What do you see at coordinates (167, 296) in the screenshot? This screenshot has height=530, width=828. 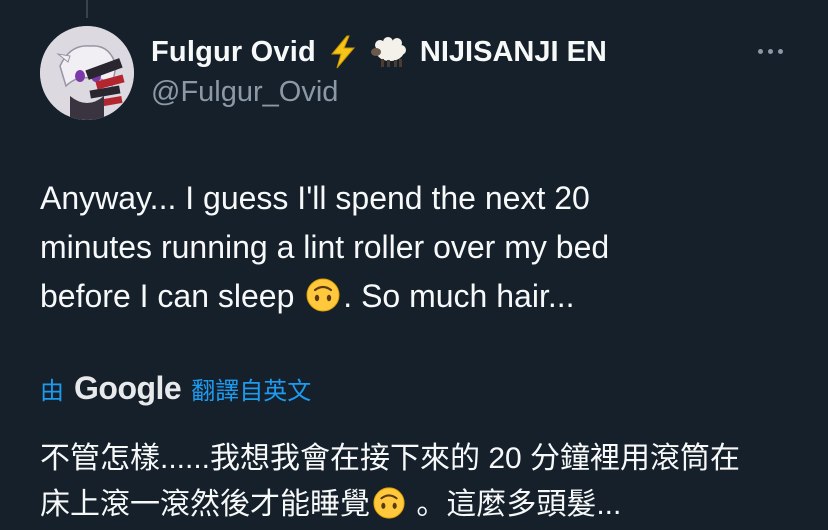 I see `tweet-text-segment: before I can sleep` at bounding box center [167, 296].